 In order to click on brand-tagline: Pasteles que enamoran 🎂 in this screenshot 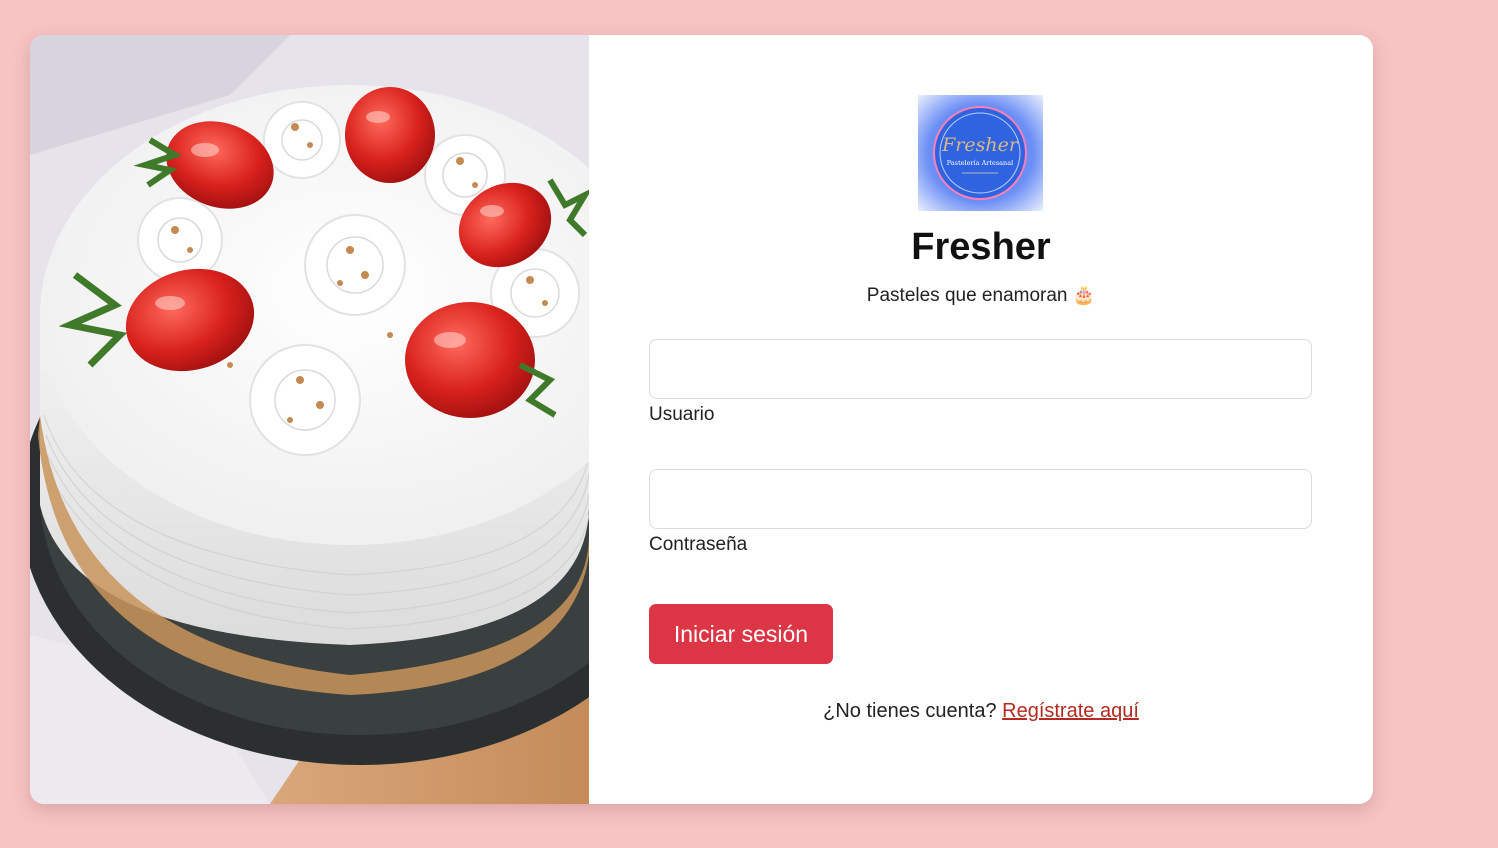, I will do `click(981, 295)`.